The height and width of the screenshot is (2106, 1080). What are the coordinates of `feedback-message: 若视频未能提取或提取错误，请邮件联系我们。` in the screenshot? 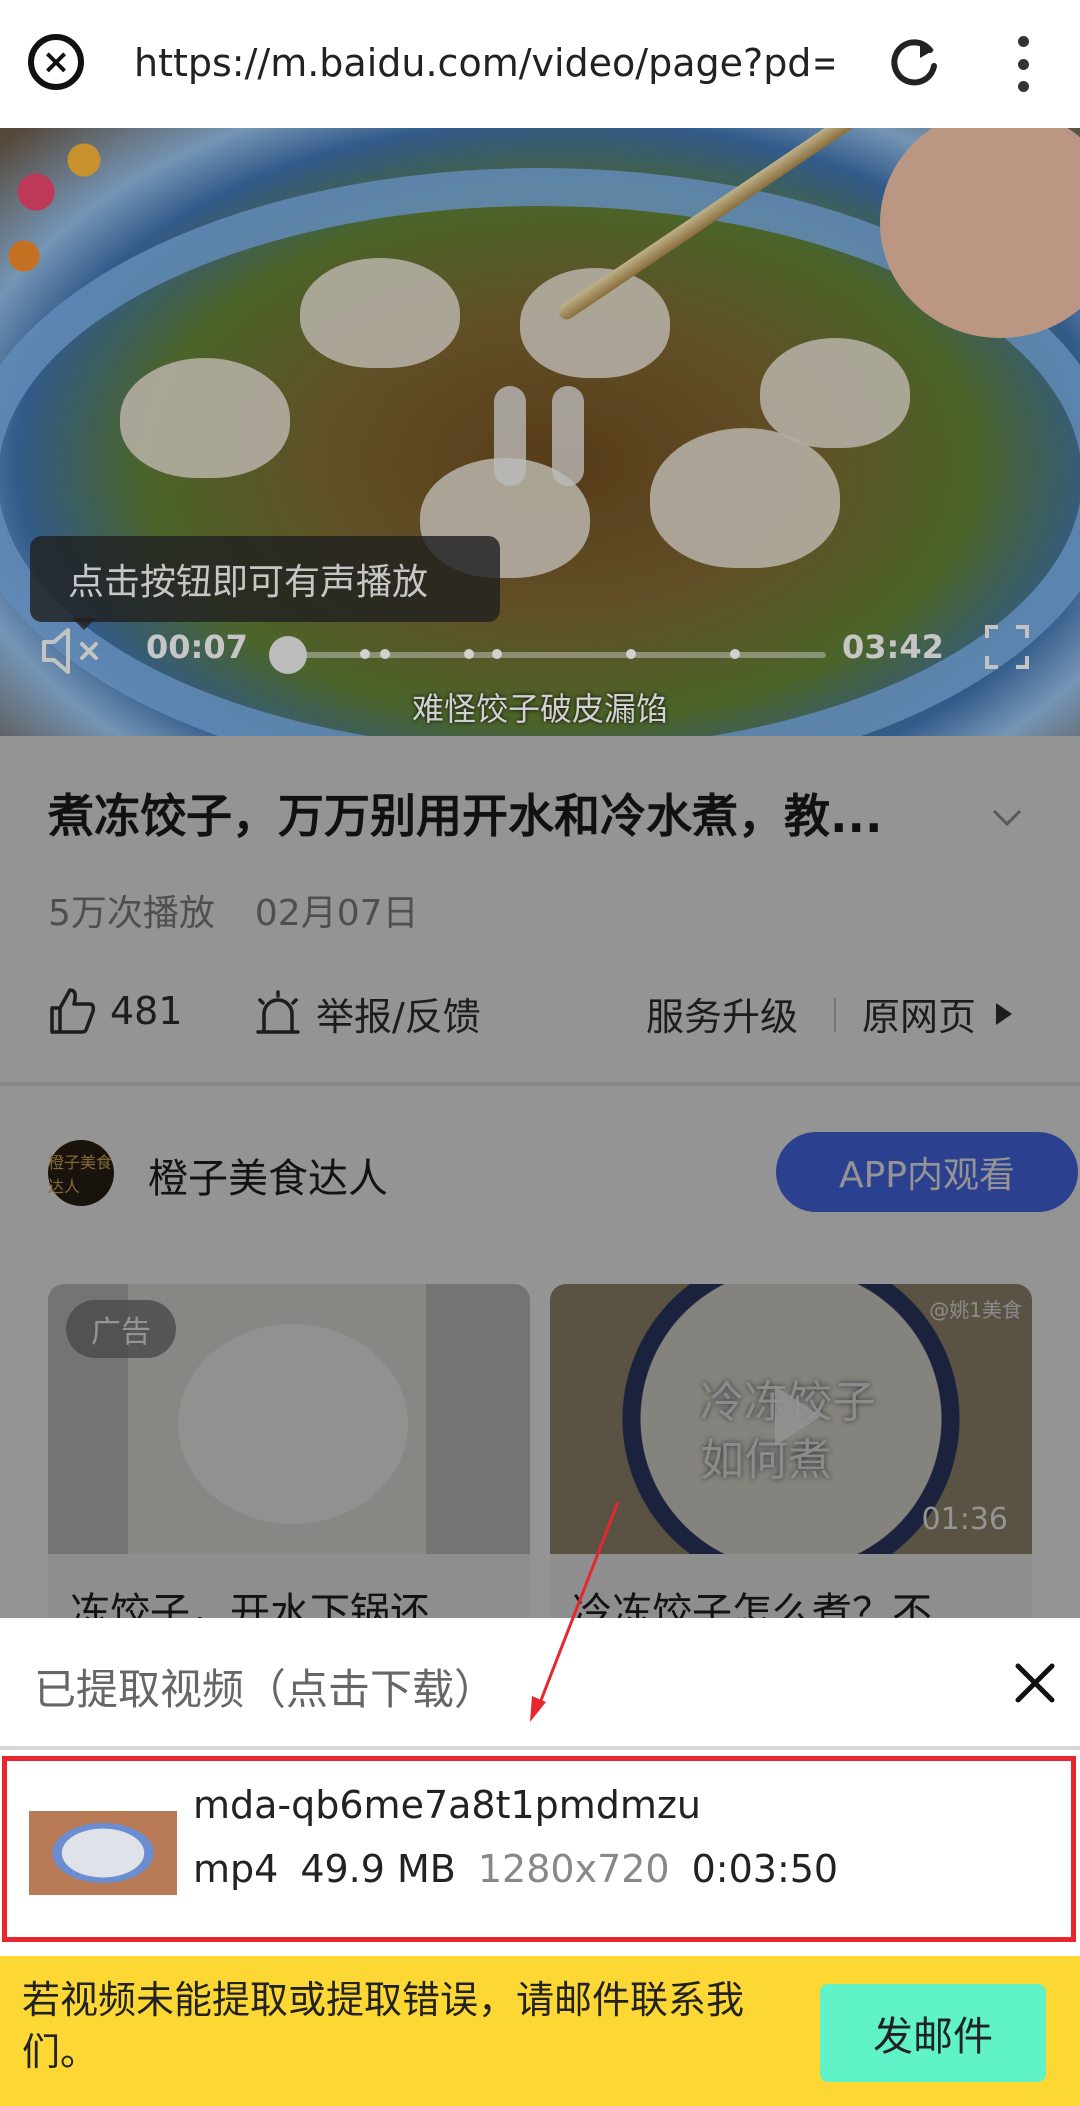 It's located at (383, 2026).